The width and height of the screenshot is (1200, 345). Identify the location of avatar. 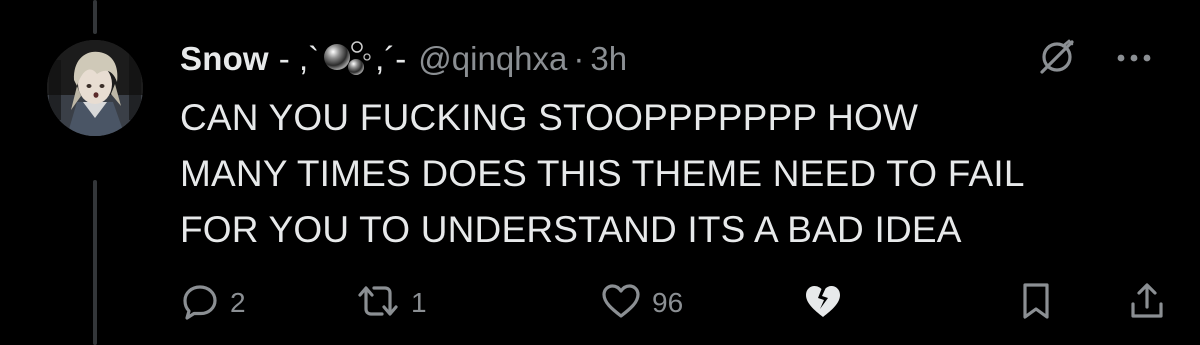
(95, 88).